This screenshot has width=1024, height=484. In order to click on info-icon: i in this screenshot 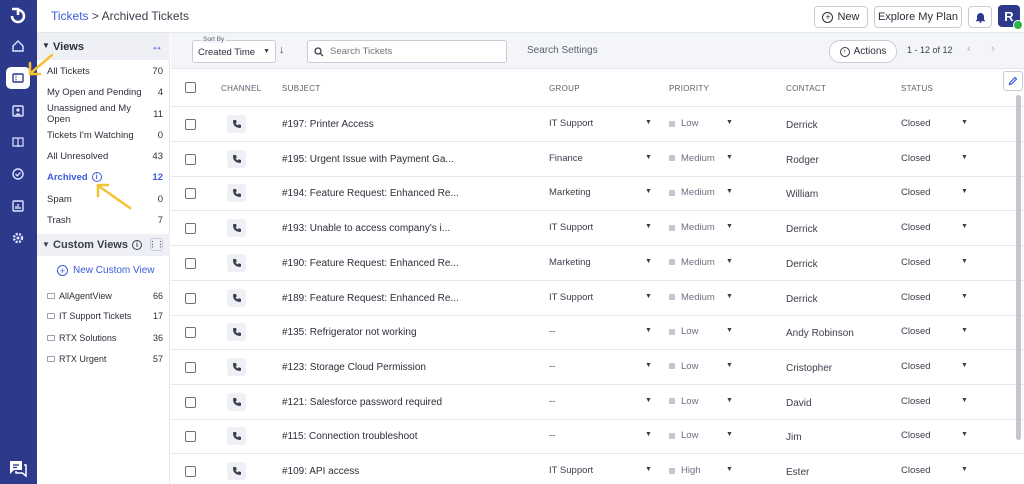, I will do `click(96, 177)`.